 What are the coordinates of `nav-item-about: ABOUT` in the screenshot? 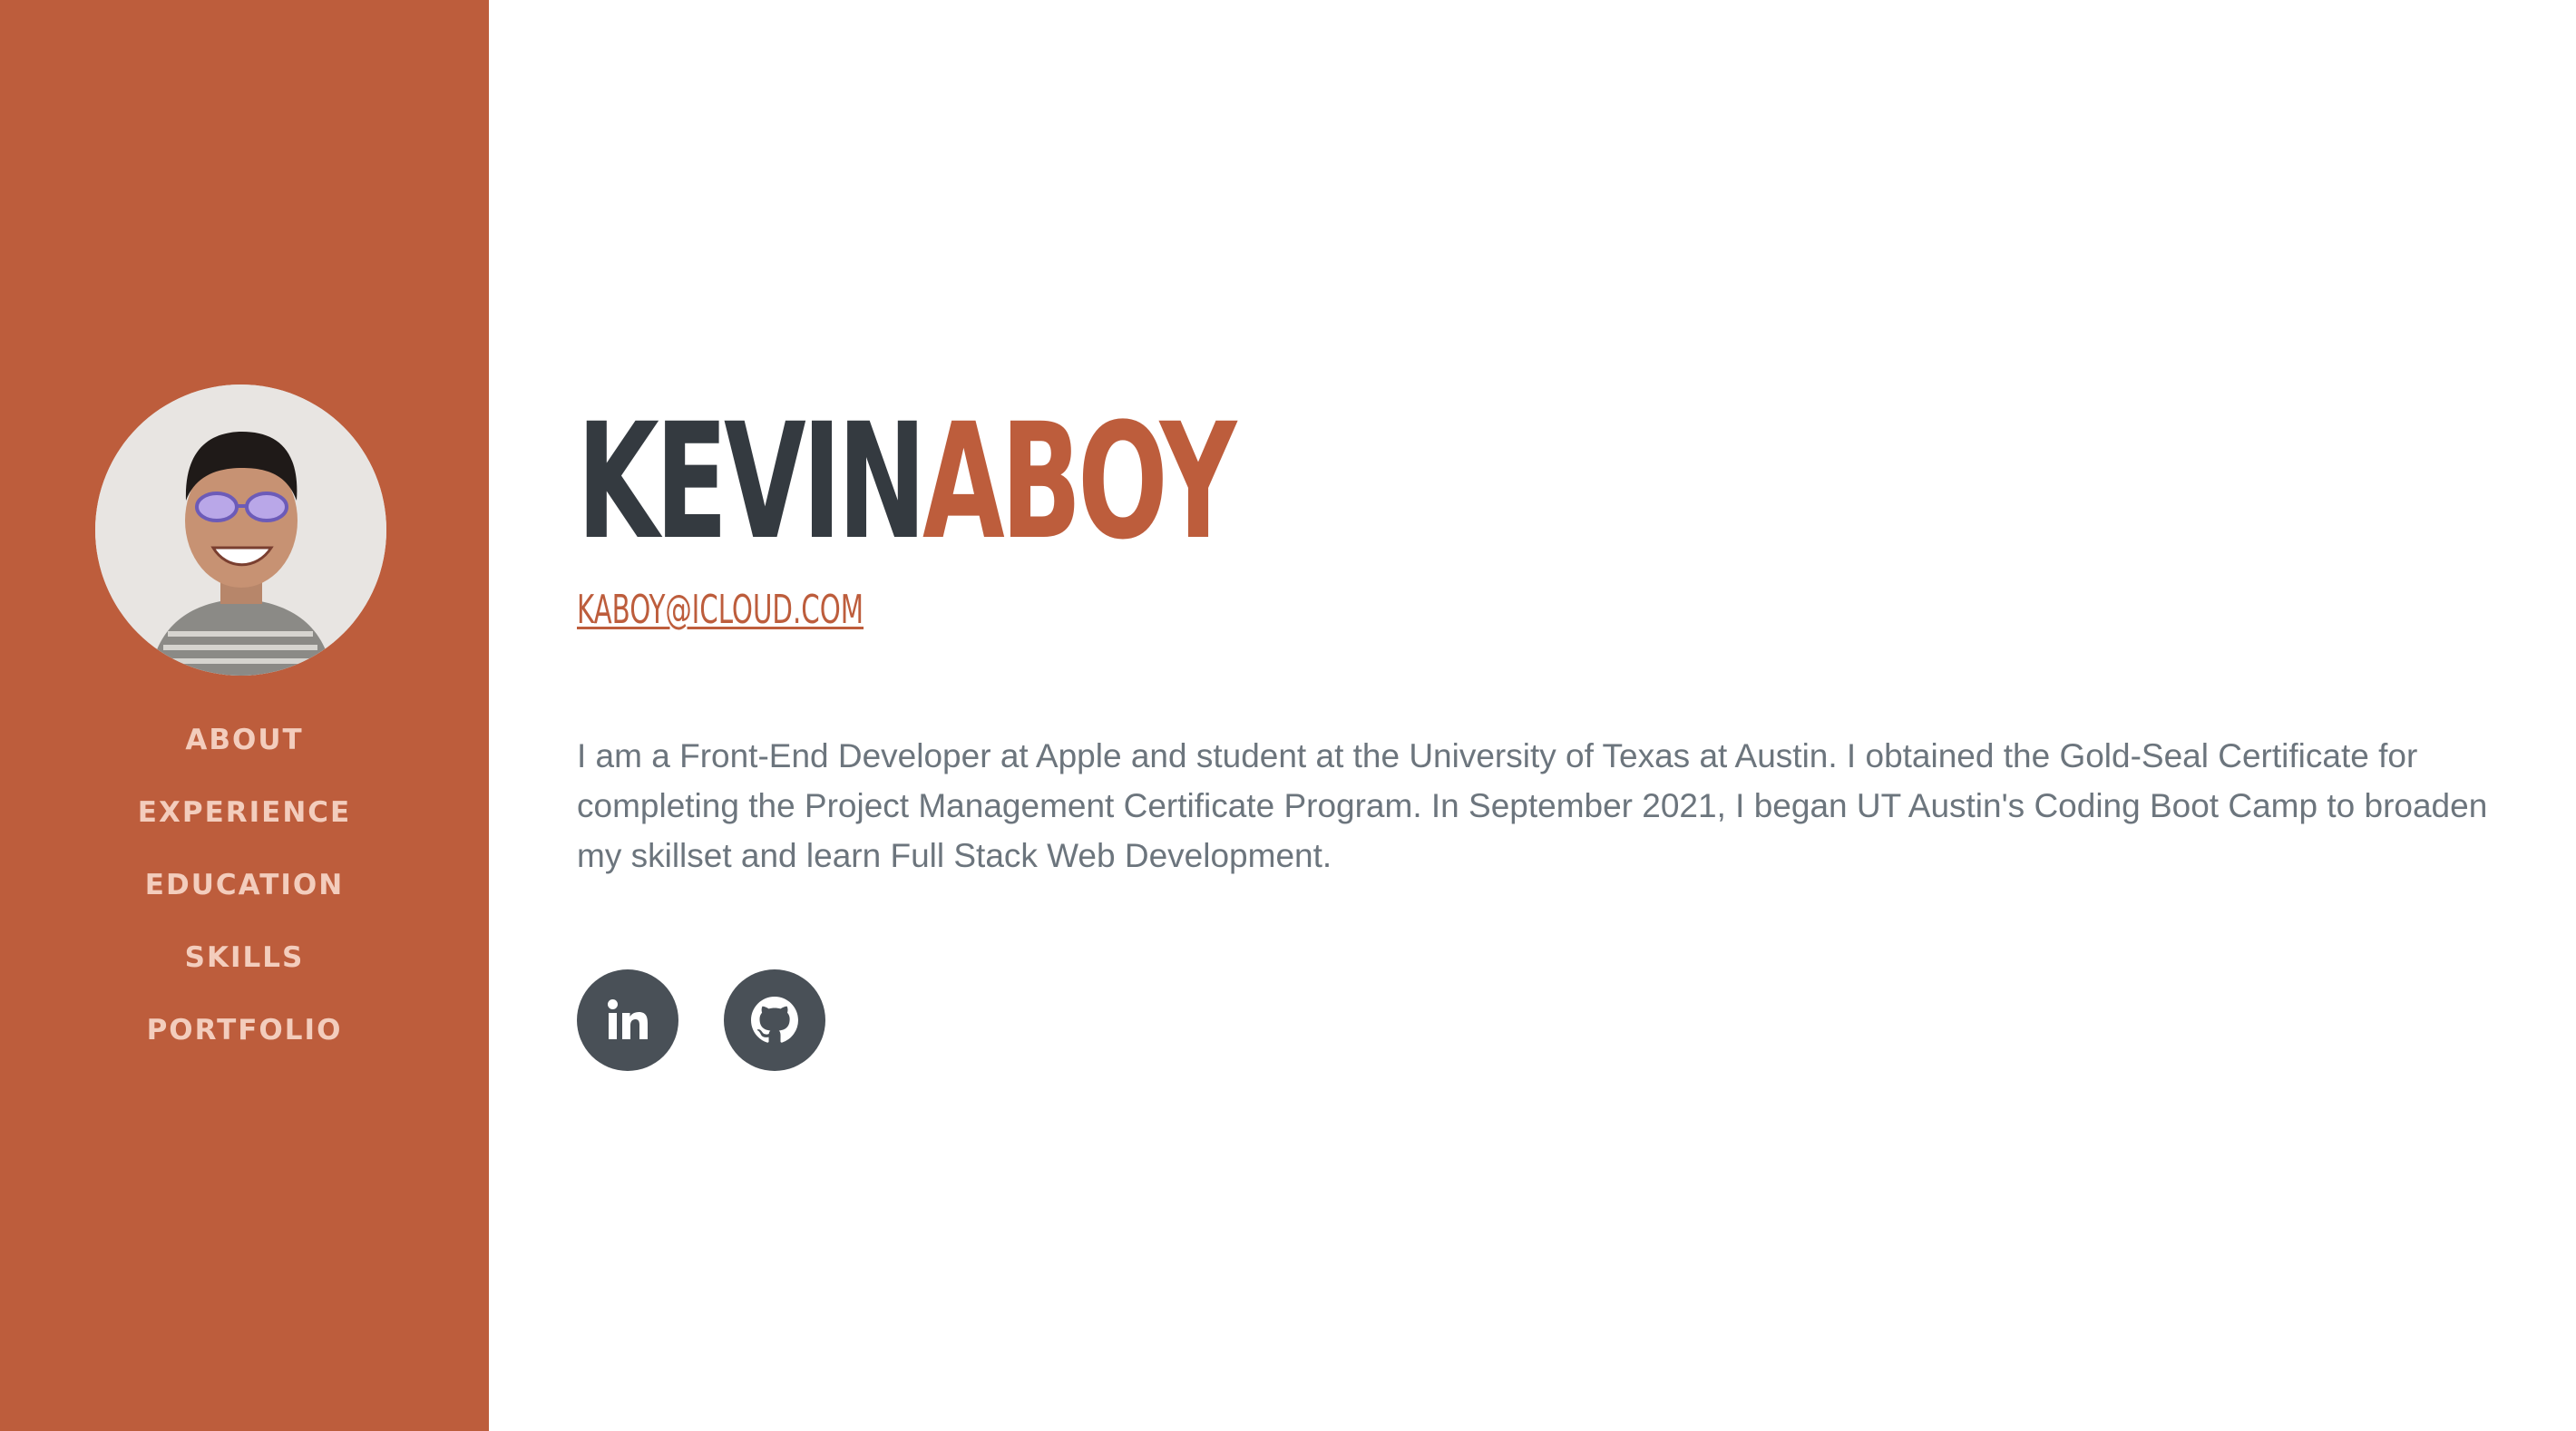 It's located at (244, 743).